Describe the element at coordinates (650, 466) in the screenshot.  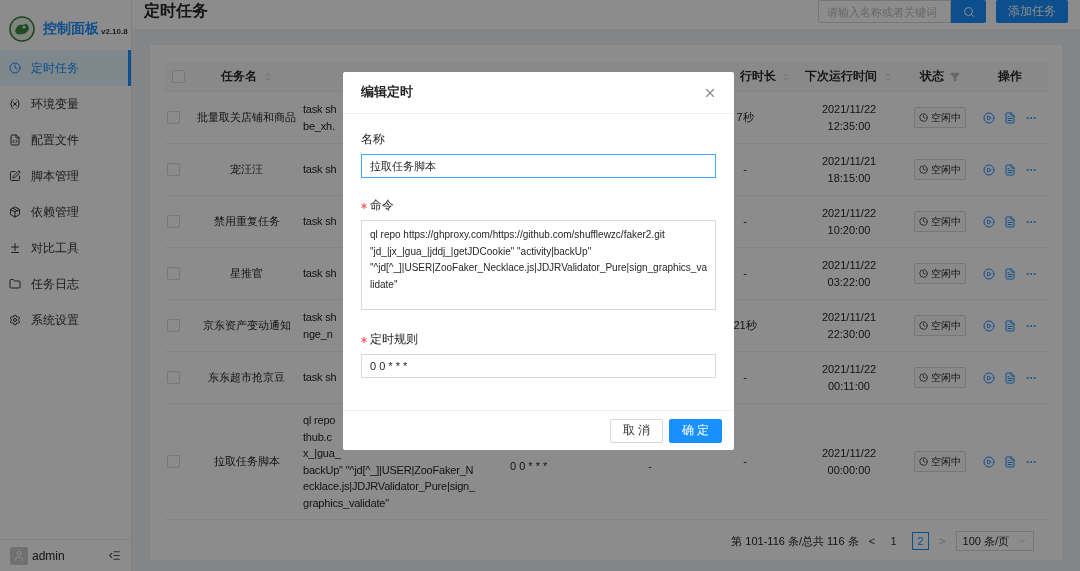
I see `last-run-text: -` at that location.